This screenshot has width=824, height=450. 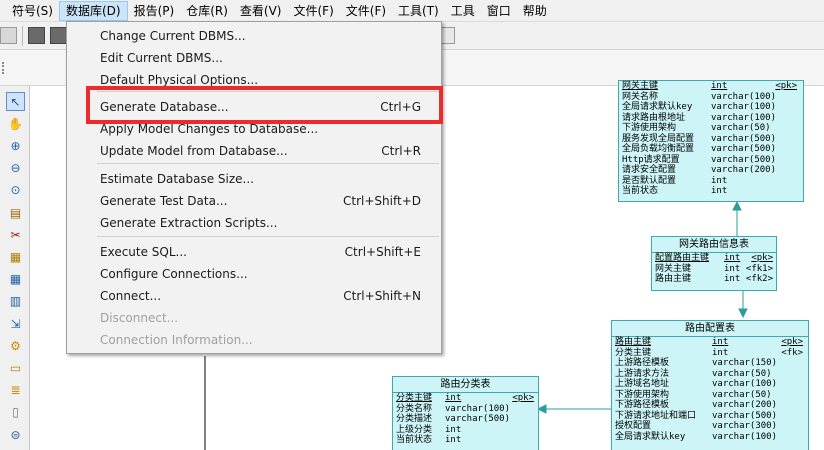 What do you see at coordinates (254, 252) in the screenshot?
I see `menu-item-execute-sql: Execute SQL... Ctrl+Shift+E` at bounding box center [254, 252].